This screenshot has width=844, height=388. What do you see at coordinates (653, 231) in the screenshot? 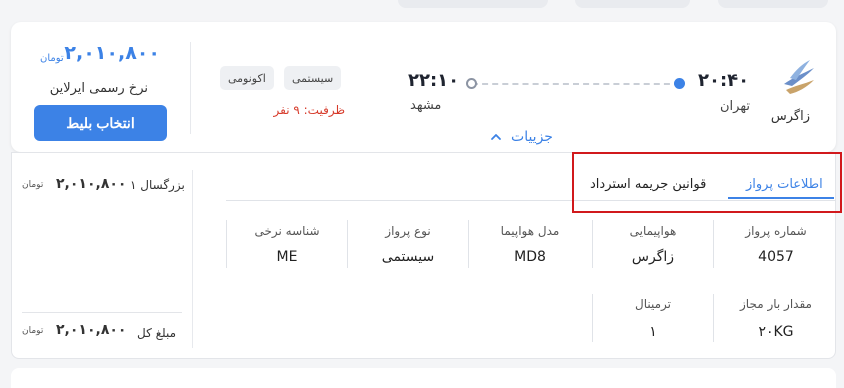
I see `info-label-airline: هواپیمایی` at bounding box center [653, 231].